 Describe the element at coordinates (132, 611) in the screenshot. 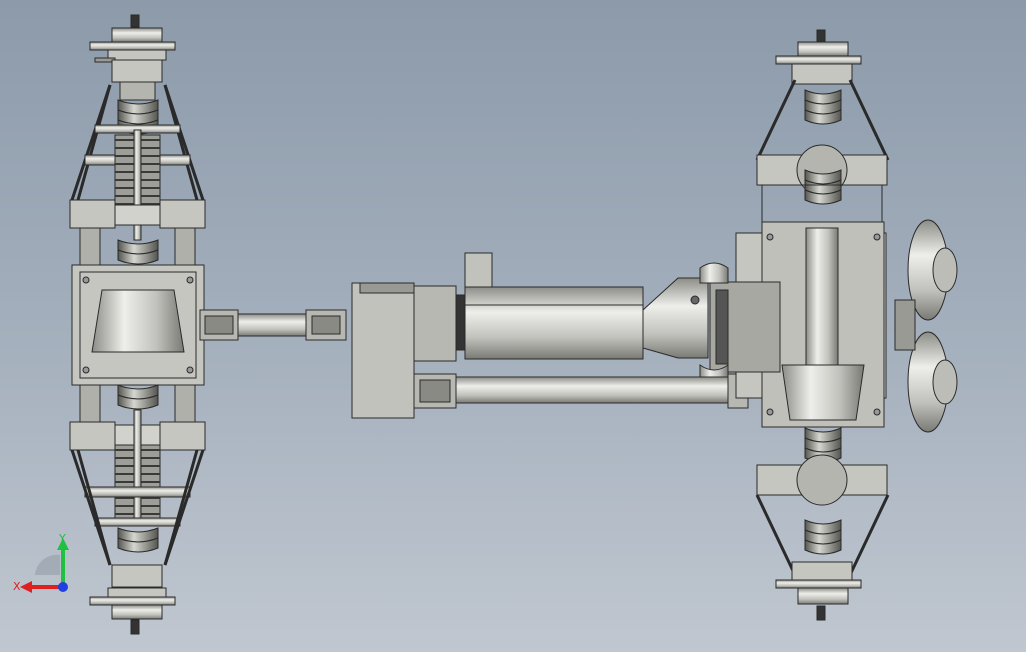

I see `left-bottom-wheel-hub` at that location.